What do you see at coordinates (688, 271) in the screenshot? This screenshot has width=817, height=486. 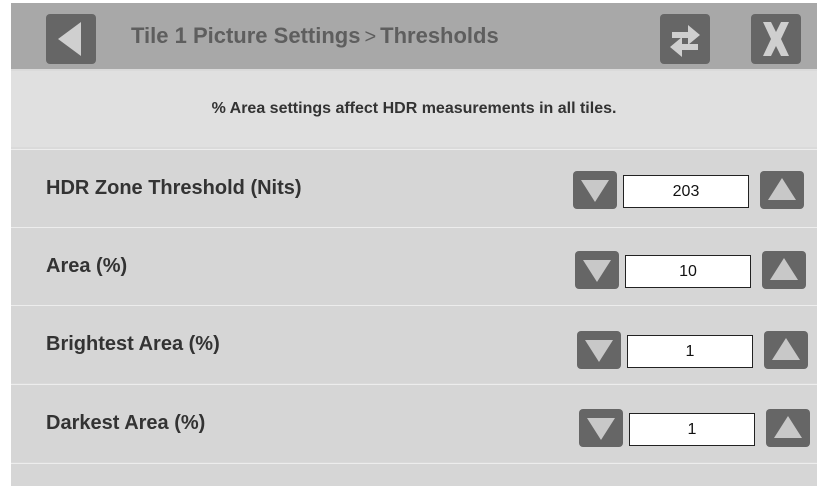 I see `value-field: 10` at bounding box center [688, 271].